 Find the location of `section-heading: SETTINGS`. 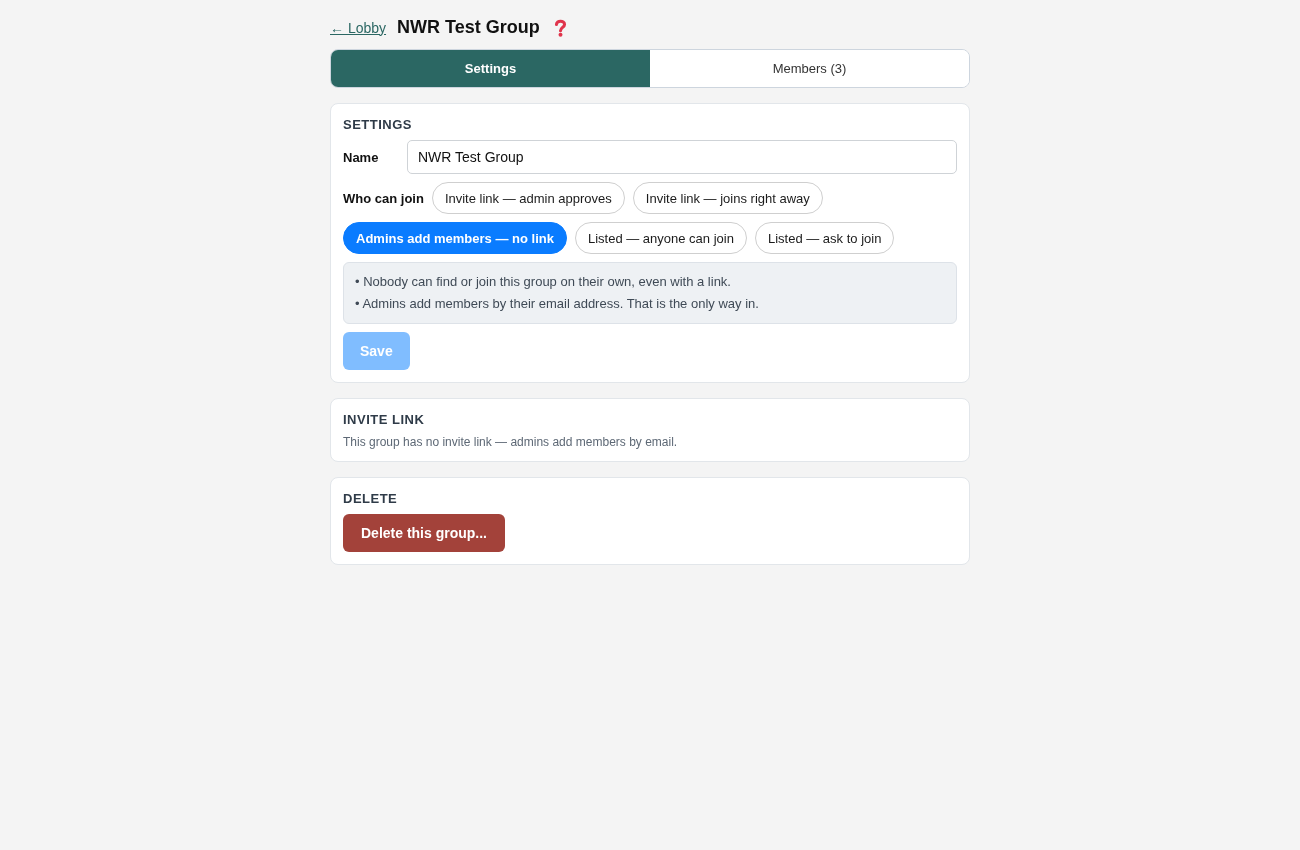

section-heading: SETTINGS is located at coordinates (378, 124).